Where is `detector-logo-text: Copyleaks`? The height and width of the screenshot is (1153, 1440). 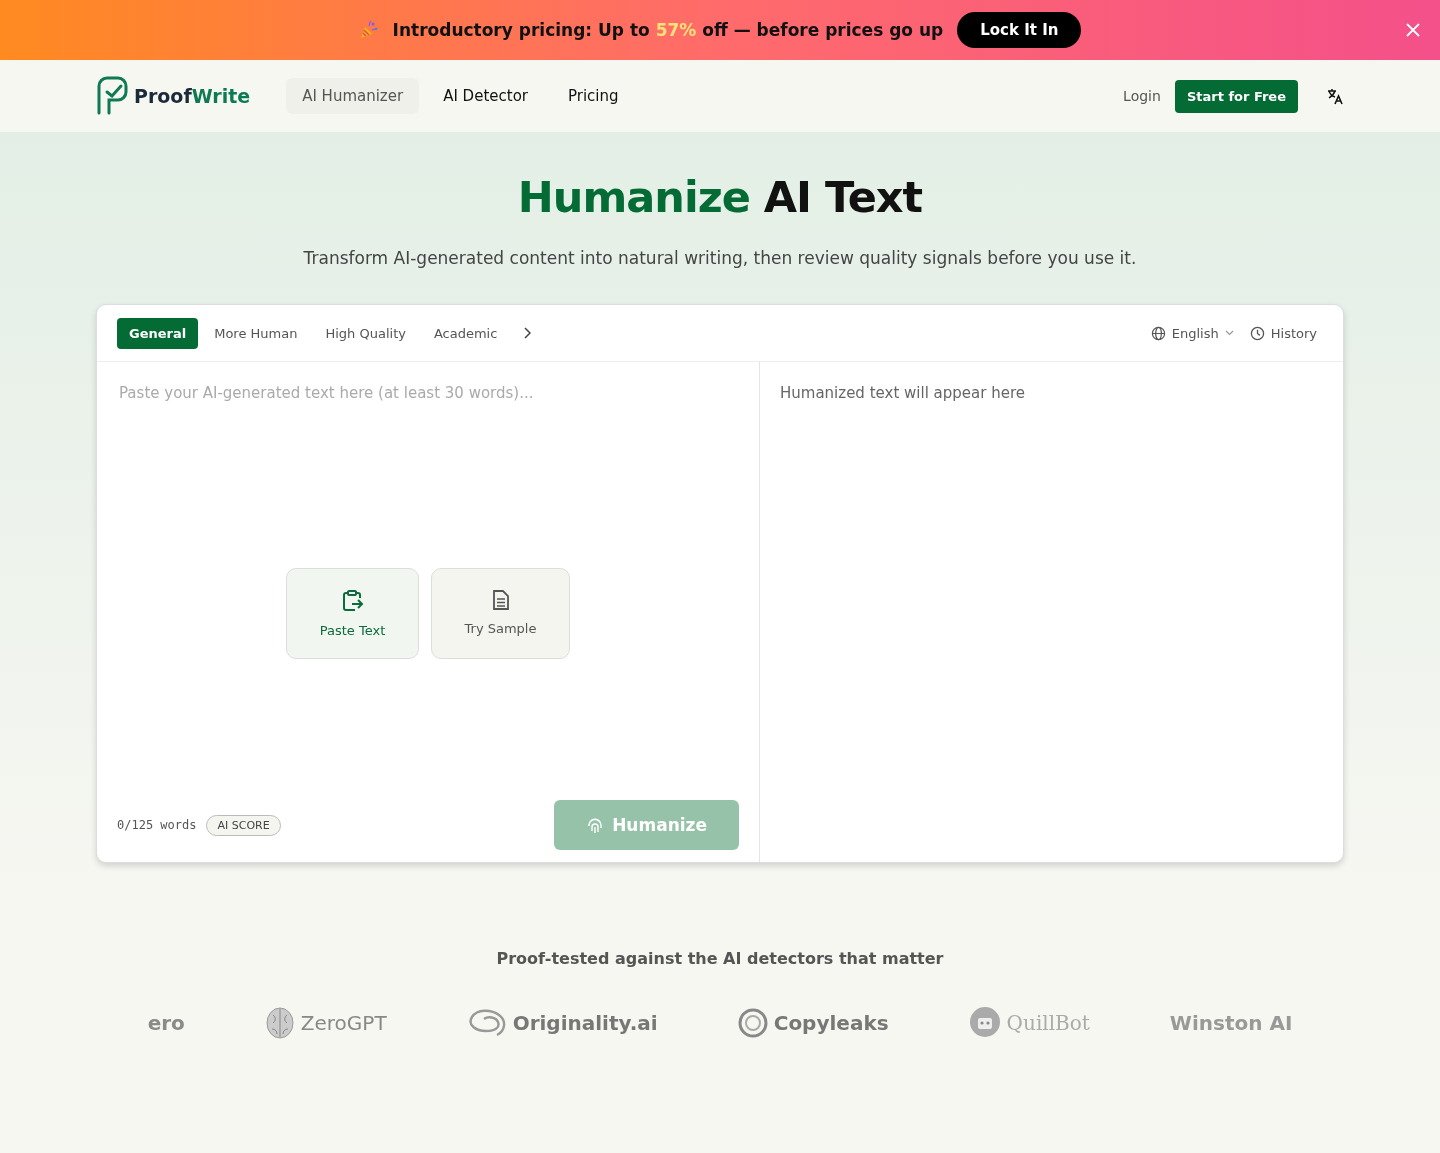 detector-logo-text: Copyleaks is located at coordinates (831, 1023).